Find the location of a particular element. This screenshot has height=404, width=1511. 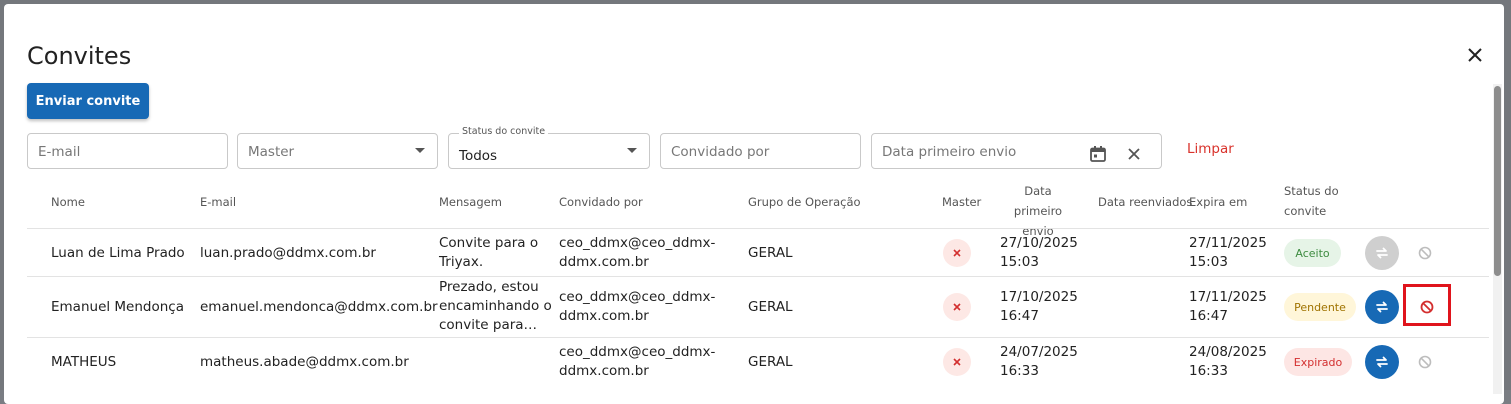

status-badge: Pendente is located at coordinates (1320, 307).